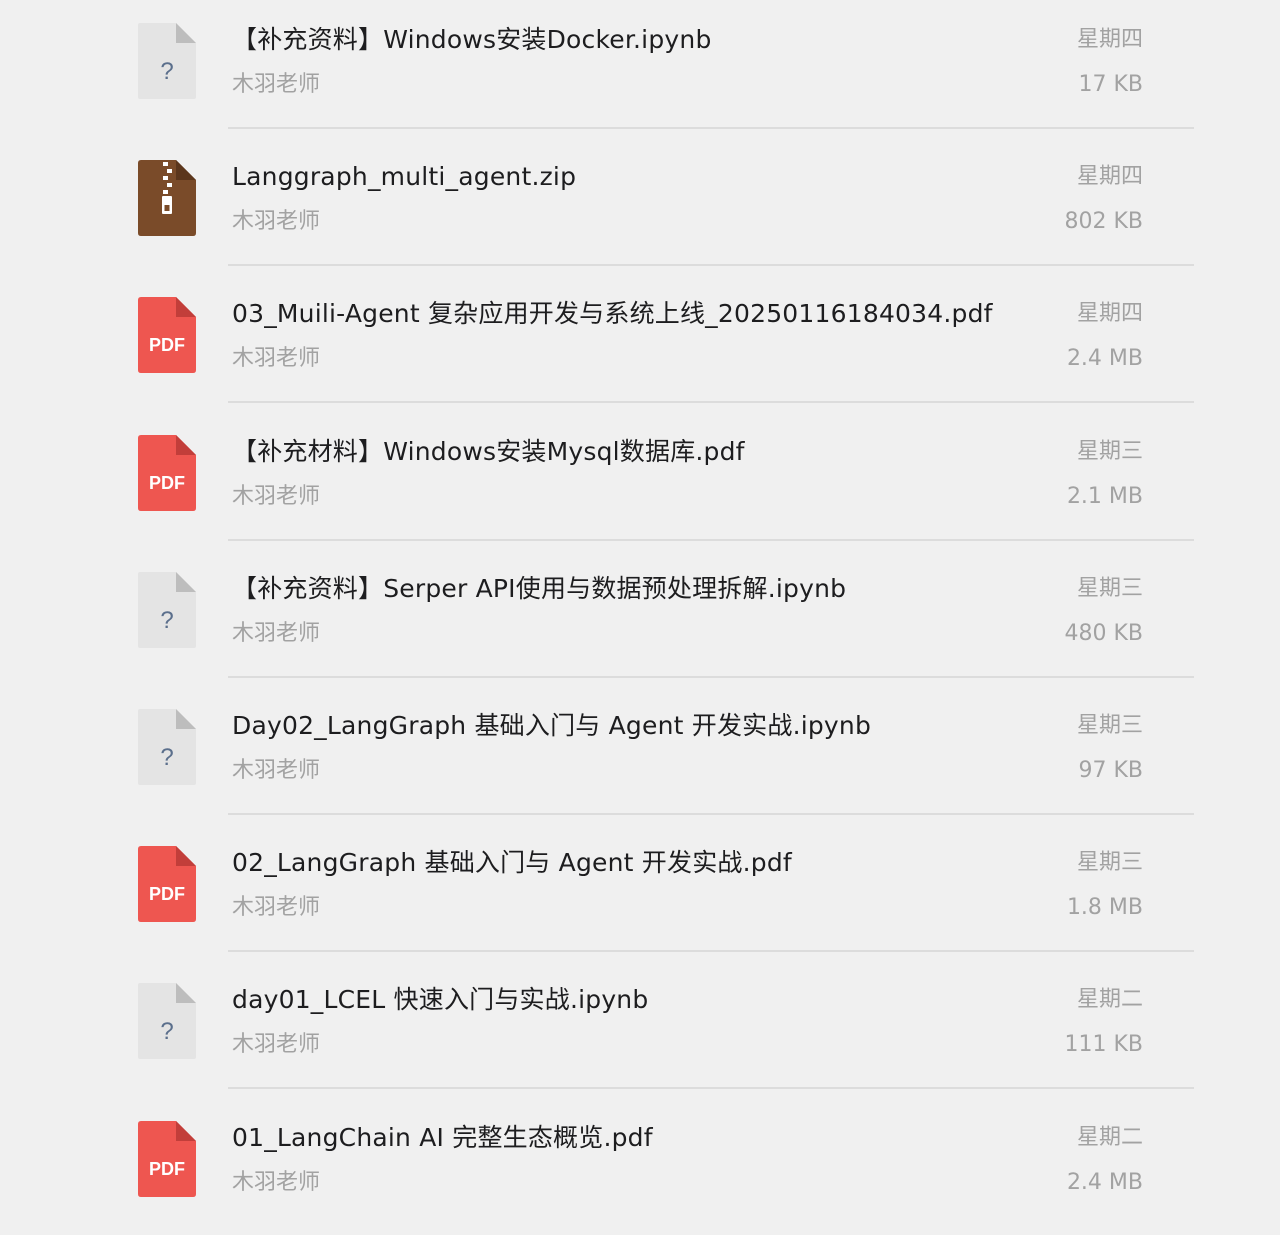 The height and width of the screenshot is (1235, 1280). Describe the element at coordinates (551, 726) in the screenshot. I see `file-name: Day02_LangGraph 基础入门与 Agent 开发实战.ipynb` at that location.